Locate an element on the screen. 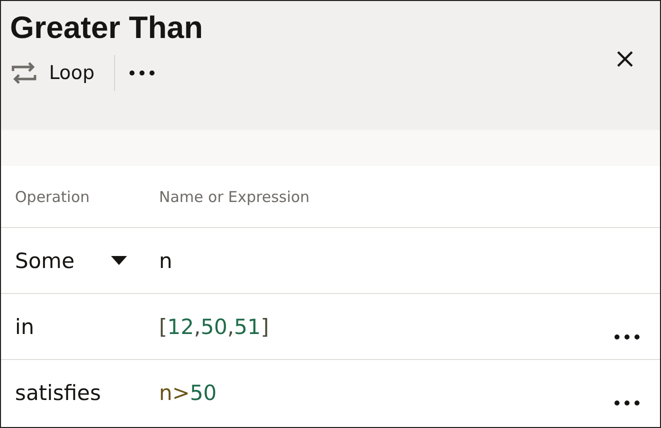 The height and width of the screenshot is (428, 661). loop-button: Loop is located at coordinates (54, 73).